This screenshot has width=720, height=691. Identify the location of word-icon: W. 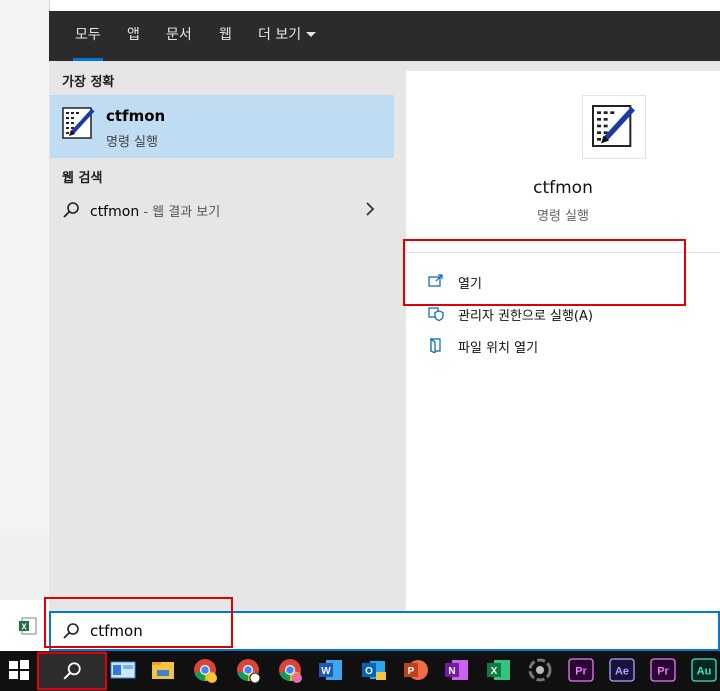
(331, 670).